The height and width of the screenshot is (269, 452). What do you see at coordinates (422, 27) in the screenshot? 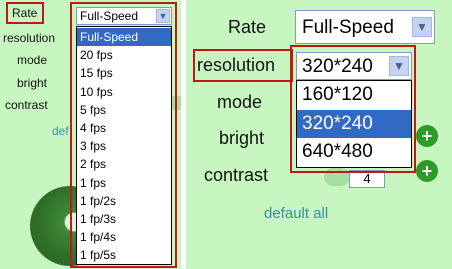
I see `chevron-down-icon: ▼` at bounding box center [422, 27].